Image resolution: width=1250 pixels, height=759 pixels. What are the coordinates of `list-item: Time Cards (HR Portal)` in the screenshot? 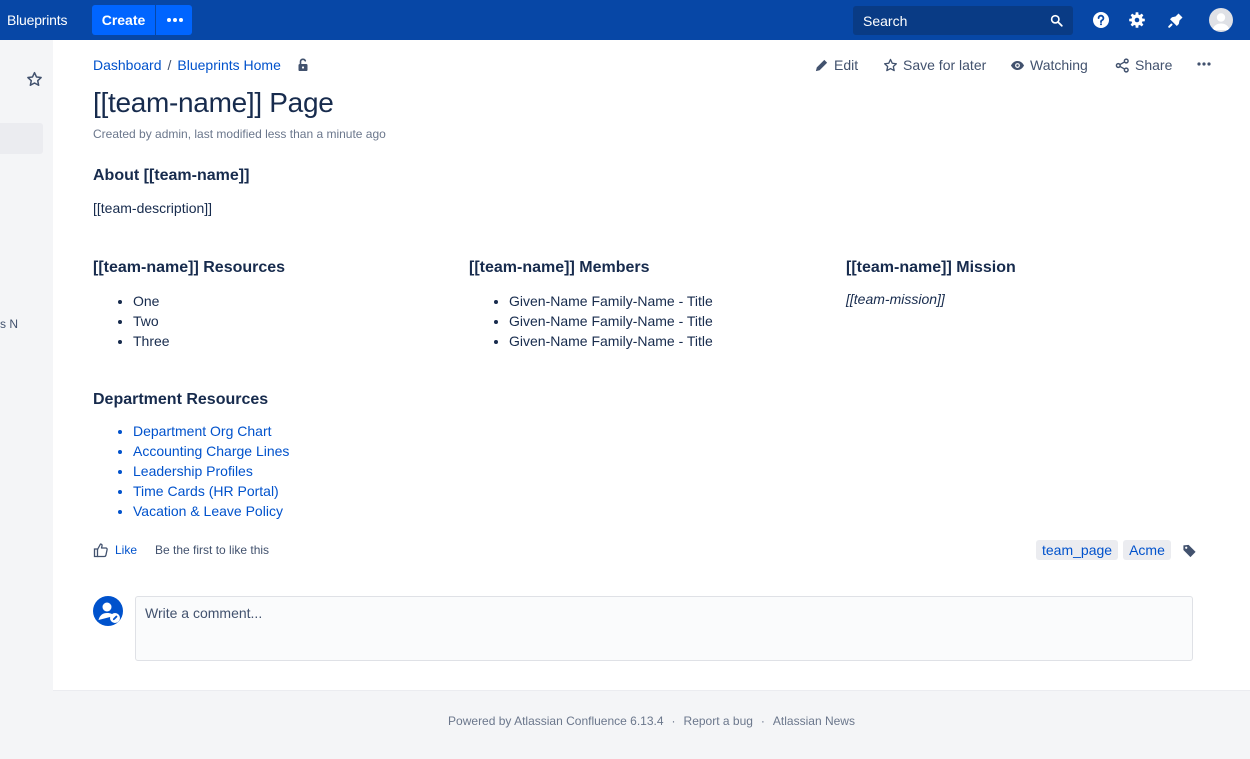 It's located at (211, 491).